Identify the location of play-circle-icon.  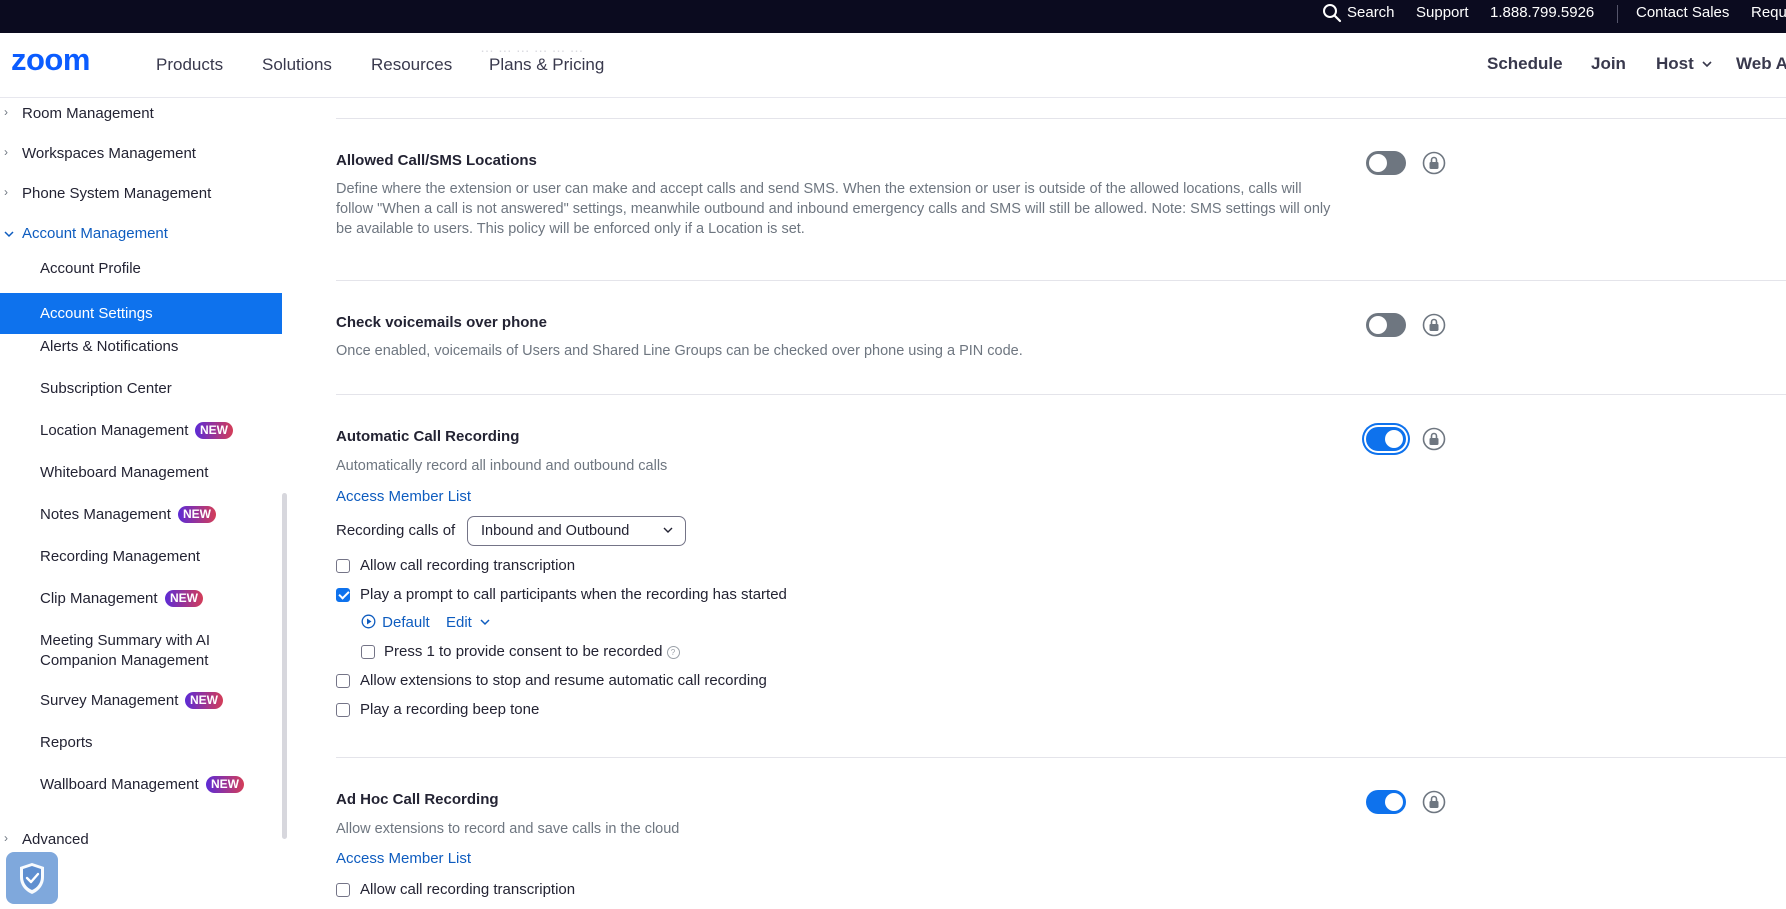
(368, 621).